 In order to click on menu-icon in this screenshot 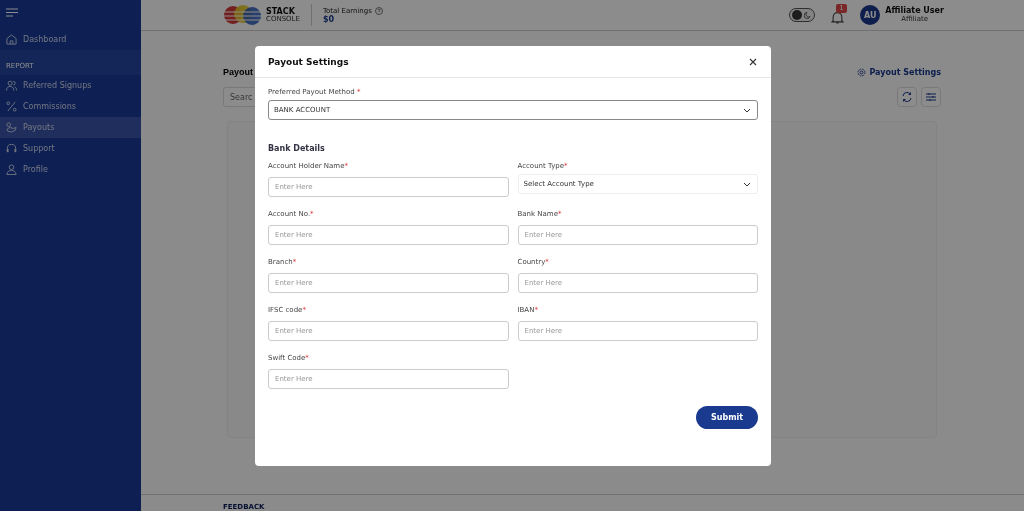, I will do `click(12, 12)`.